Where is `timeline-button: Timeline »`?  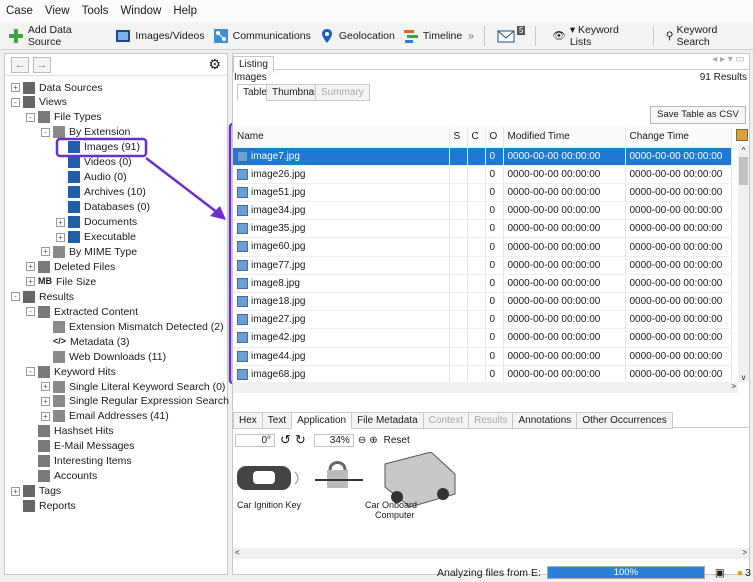 timeline-button: Timeline » is located at coordinates (438, 36).